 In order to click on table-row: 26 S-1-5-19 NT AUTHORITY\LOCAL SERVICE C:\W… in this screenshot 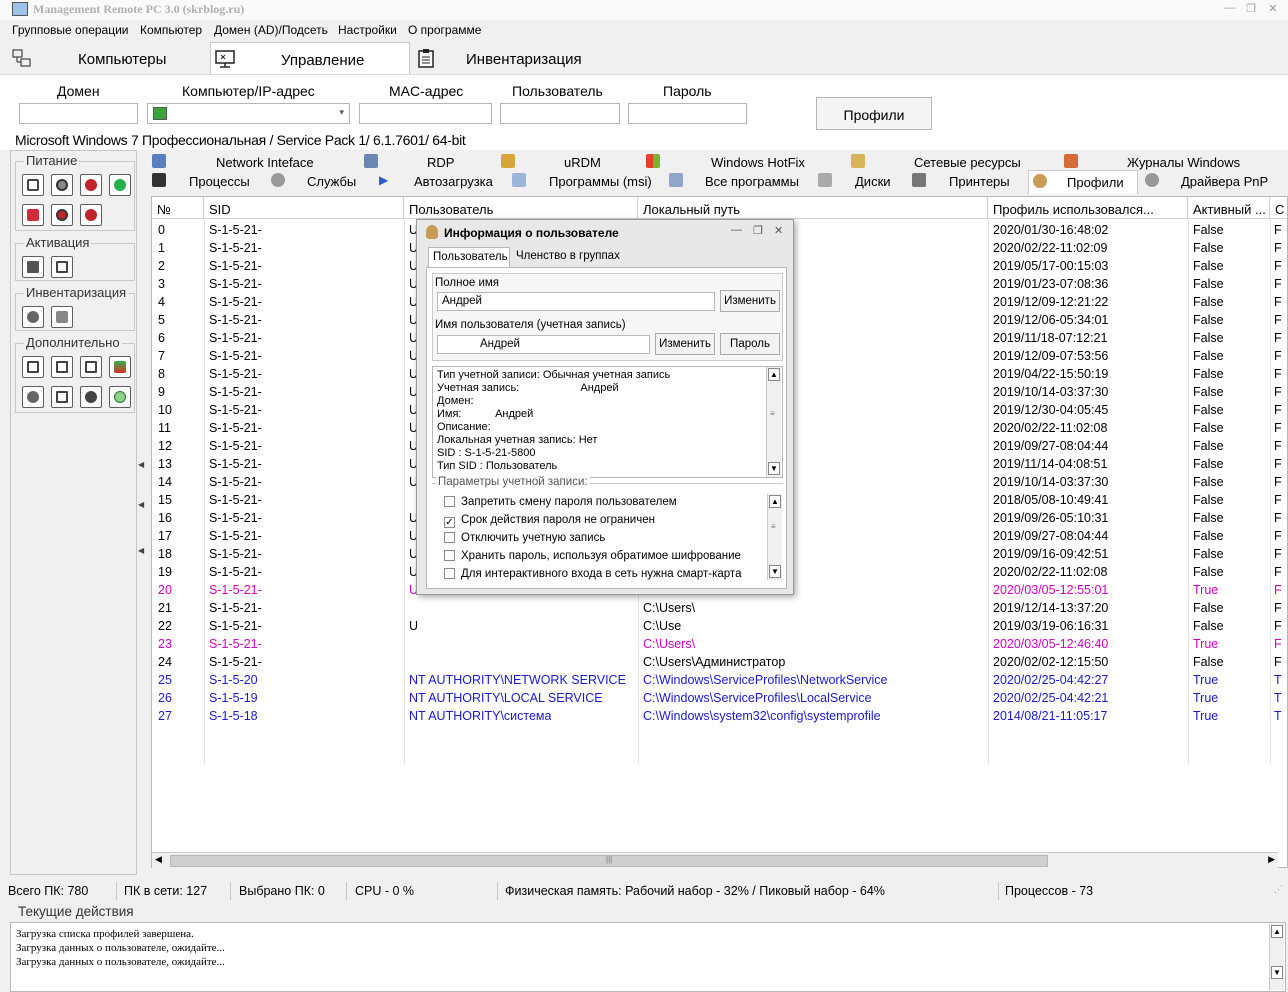, I will do `click(719, 698)`.